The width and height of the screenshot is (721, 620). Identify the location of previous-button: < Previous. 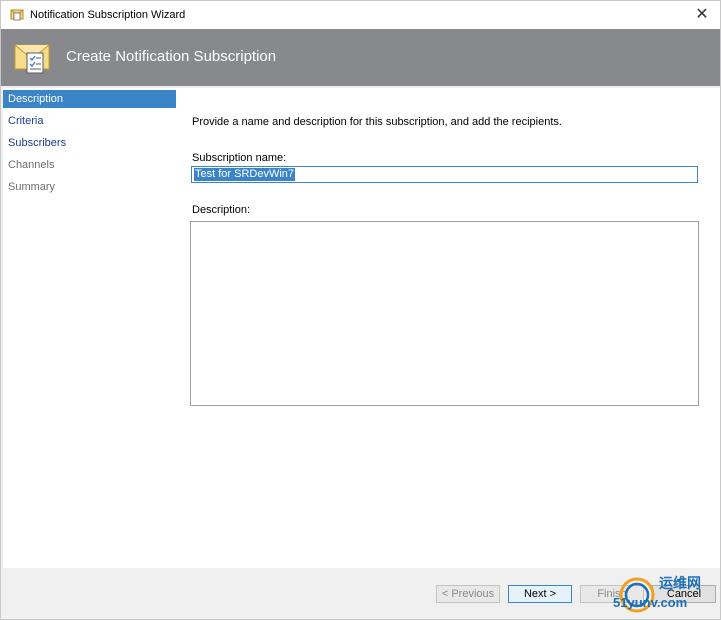
(468, 594).